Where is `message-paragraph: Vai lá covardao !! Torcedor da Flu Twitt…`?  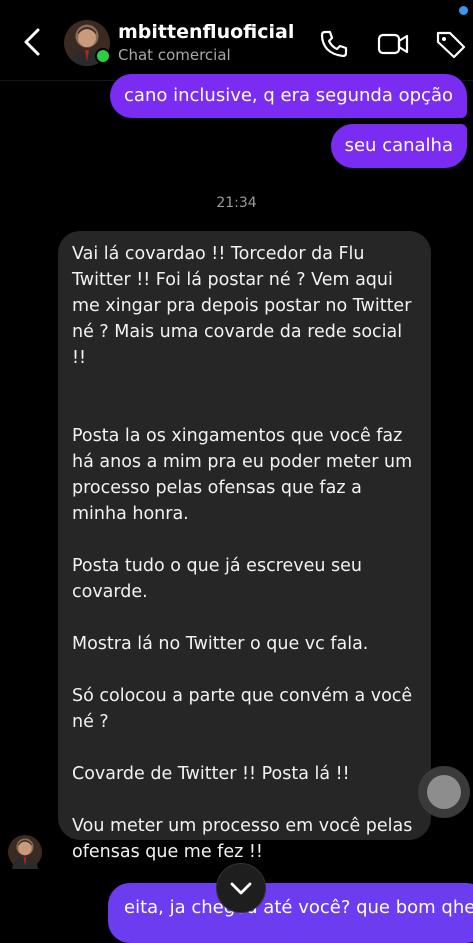
message-paragraph: Vai lá covardao !! Torcedor da Flu Twitt… is located at coordinates (242, 306).